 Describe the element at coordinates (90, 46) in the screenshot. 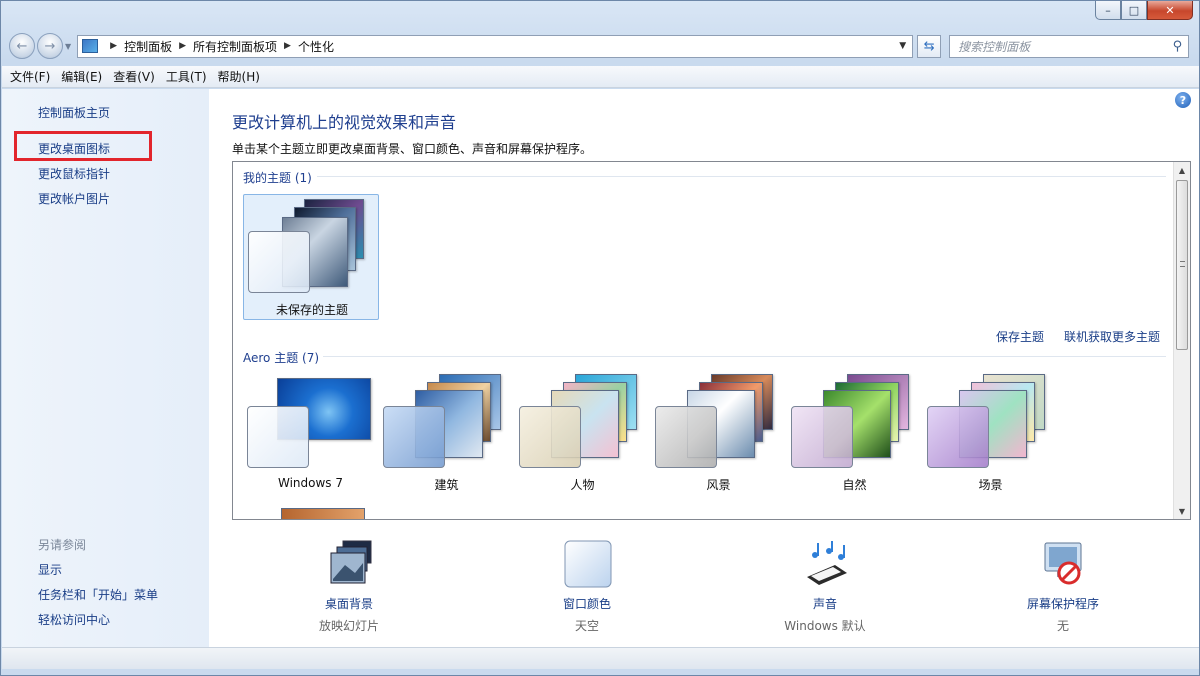

I see `control-panel-icon` at that location.